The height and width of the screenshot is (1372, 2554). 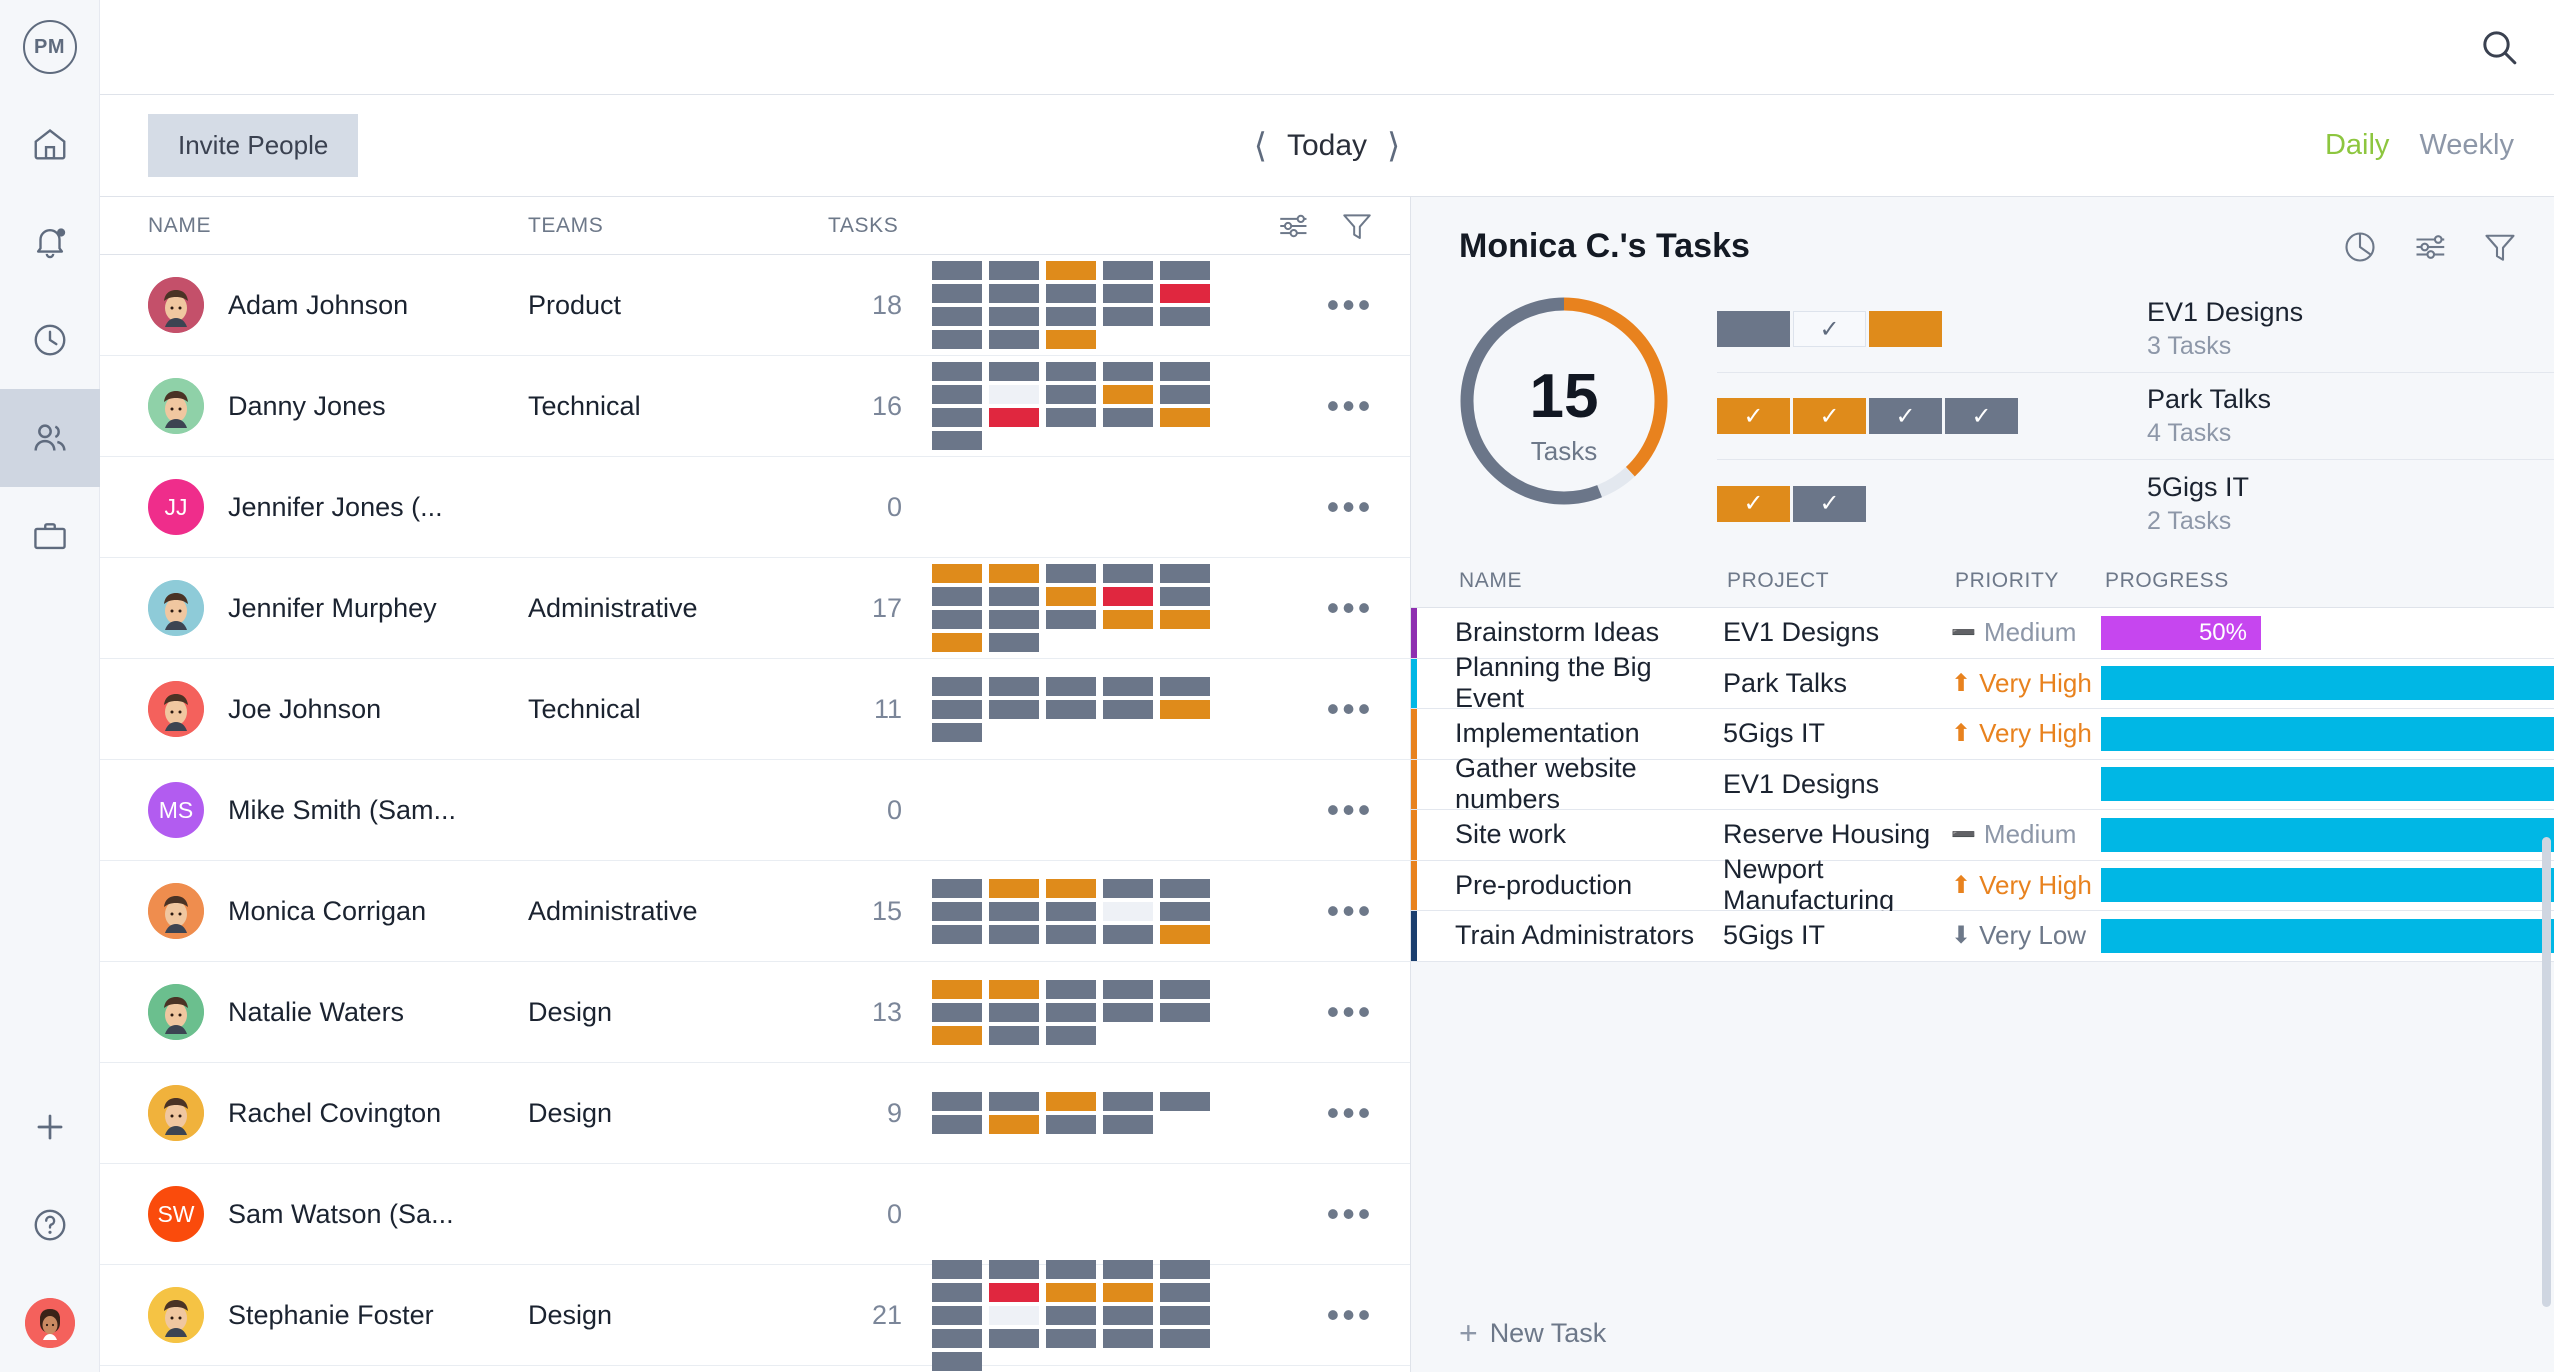 I want to click on people-table-tools, so click(x=1343, y=226).